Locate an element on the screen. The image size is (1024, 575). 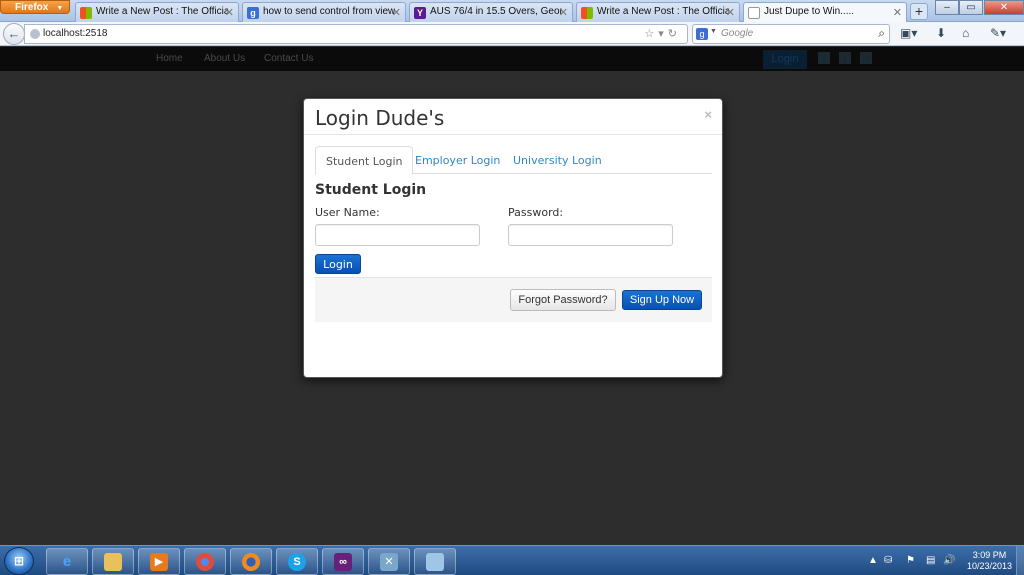
search-icon: ⌕ is located at coordinates (881, 33).